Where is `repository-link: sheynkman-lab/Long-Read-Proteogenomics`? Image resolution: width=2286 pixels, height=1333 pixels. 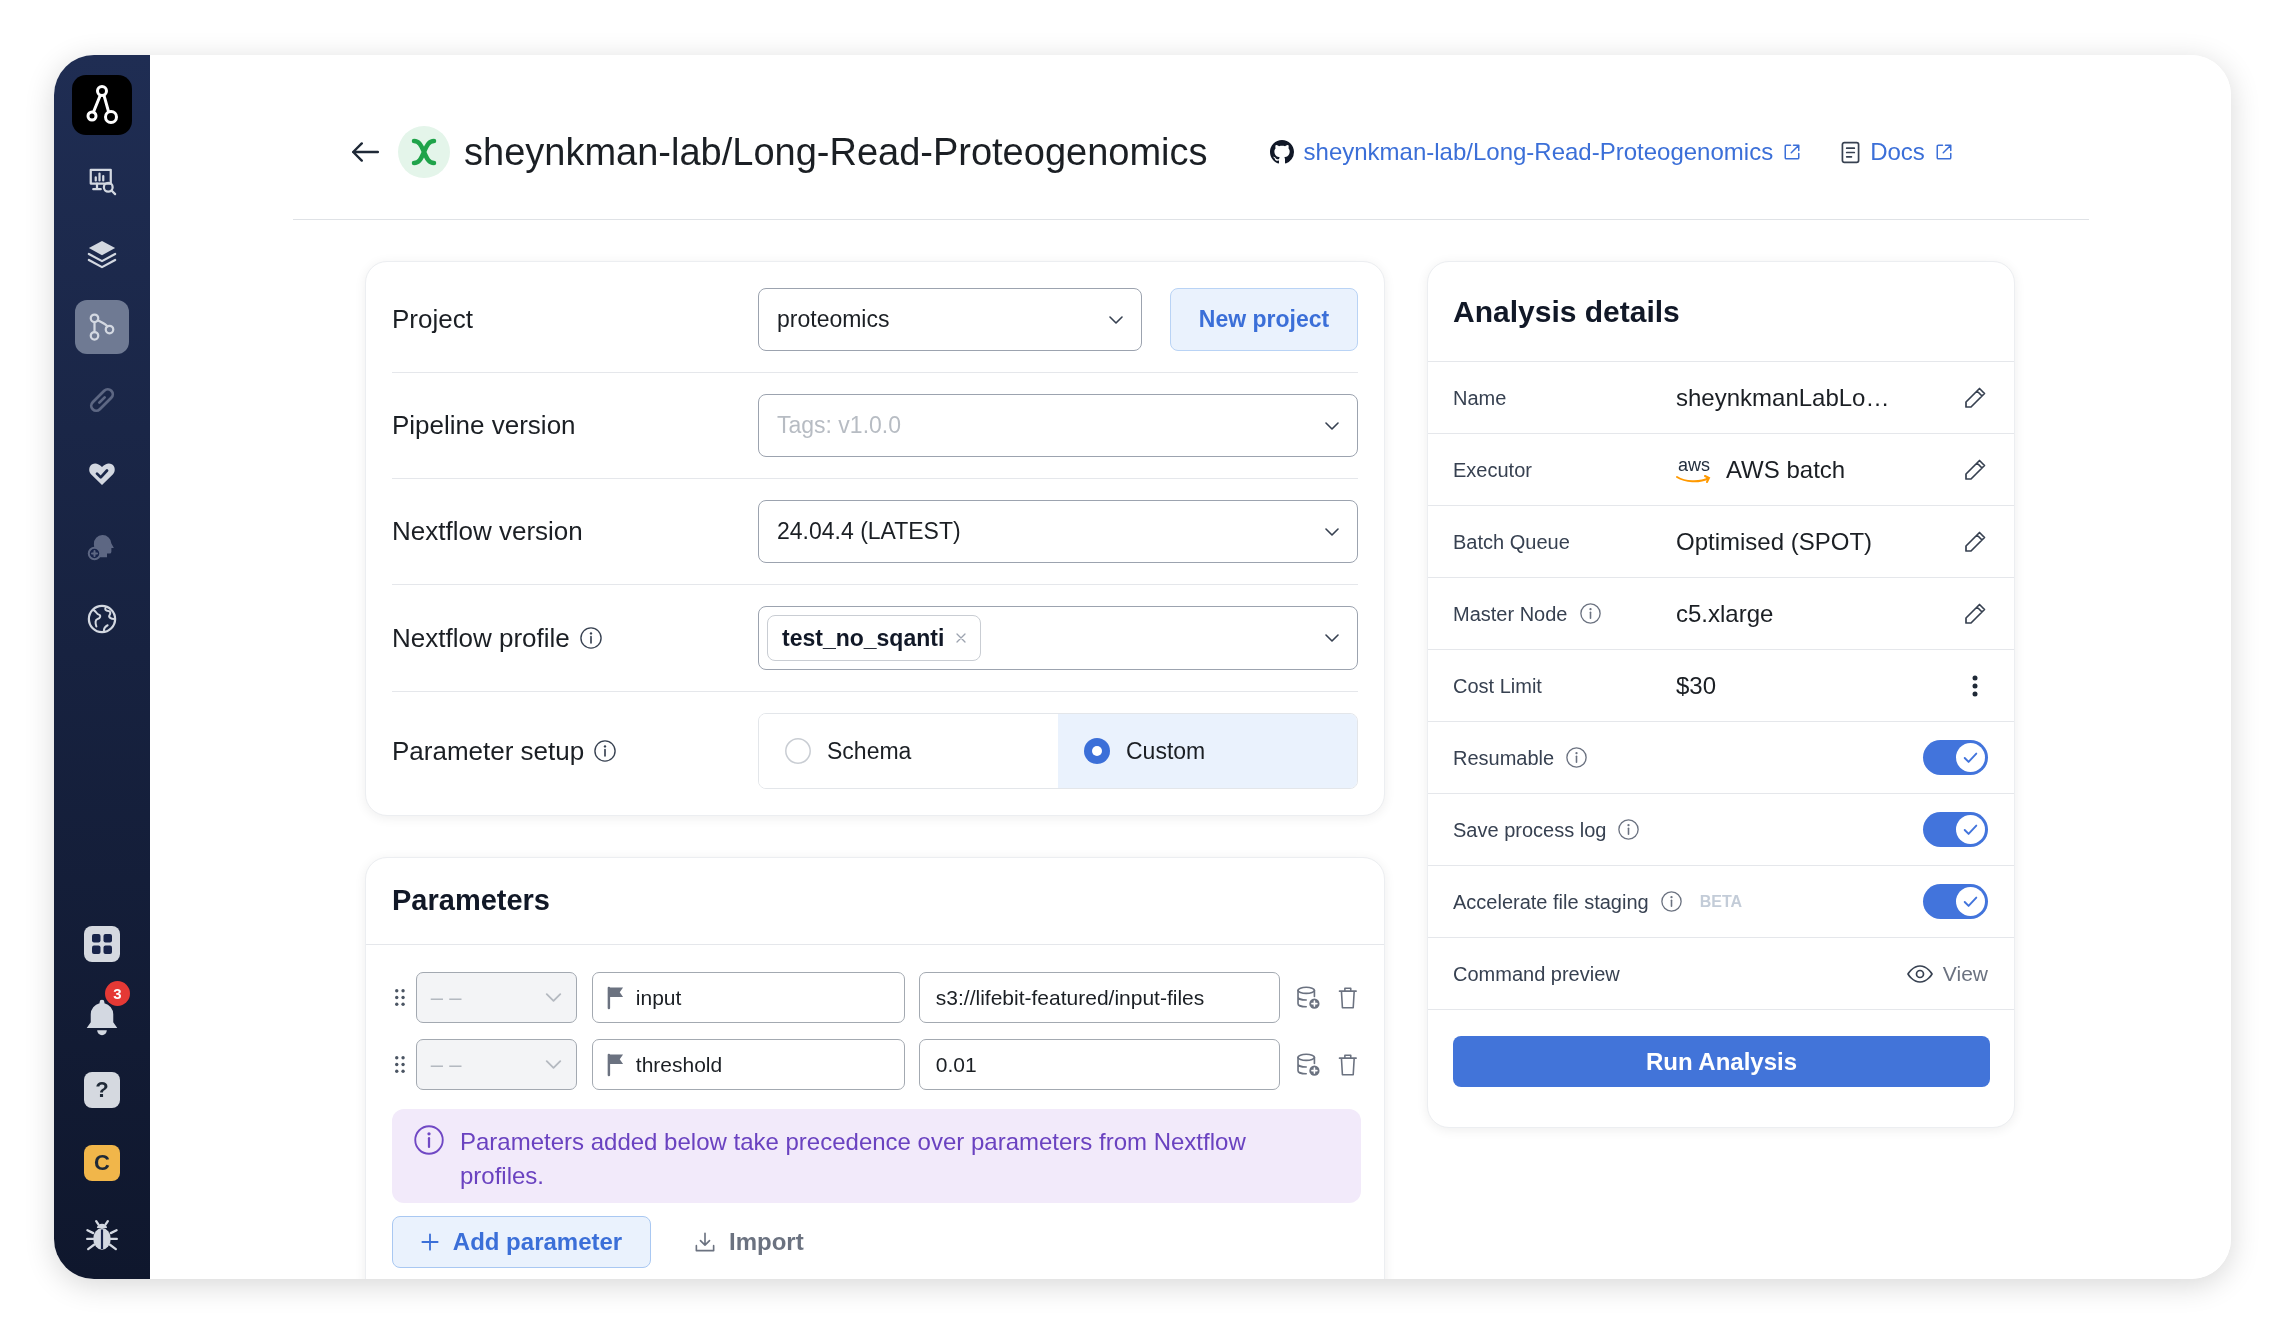
repository-link: sheynkman-lab/Long-Read-Proteogenomics is located at coordinates (1552, 152).